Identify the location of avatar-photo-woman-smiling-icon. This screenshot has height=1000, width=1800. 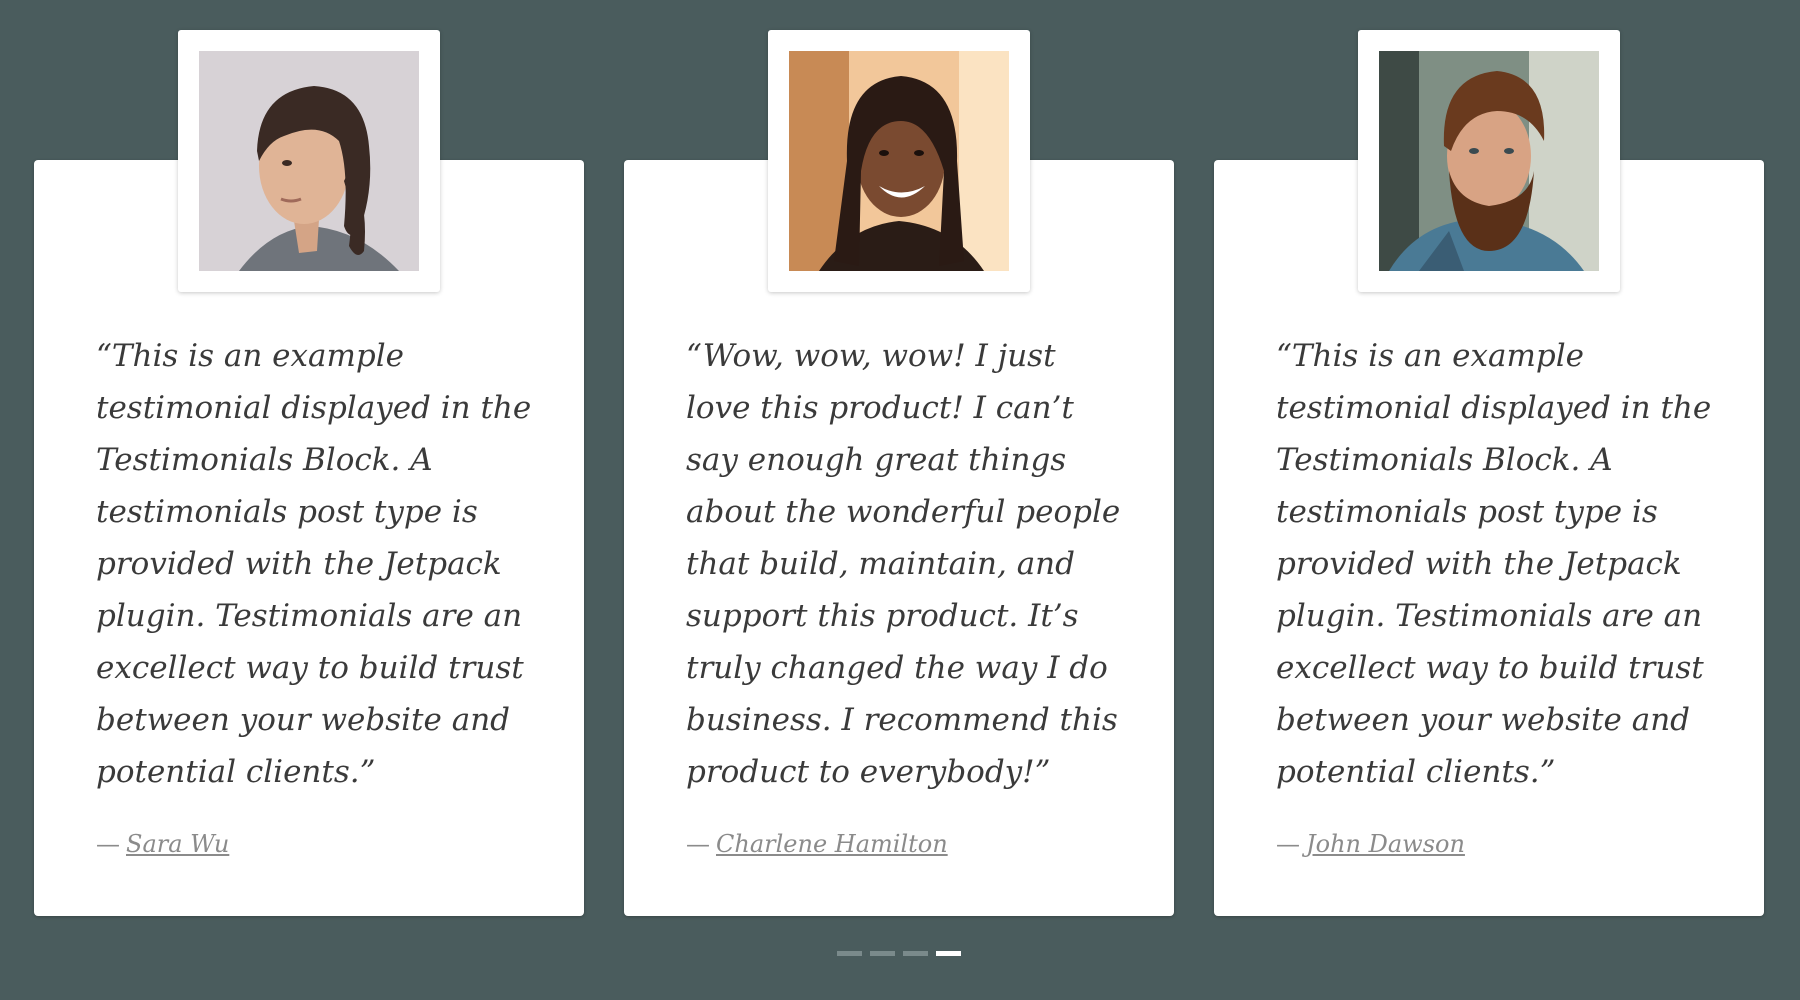
(899, 161).